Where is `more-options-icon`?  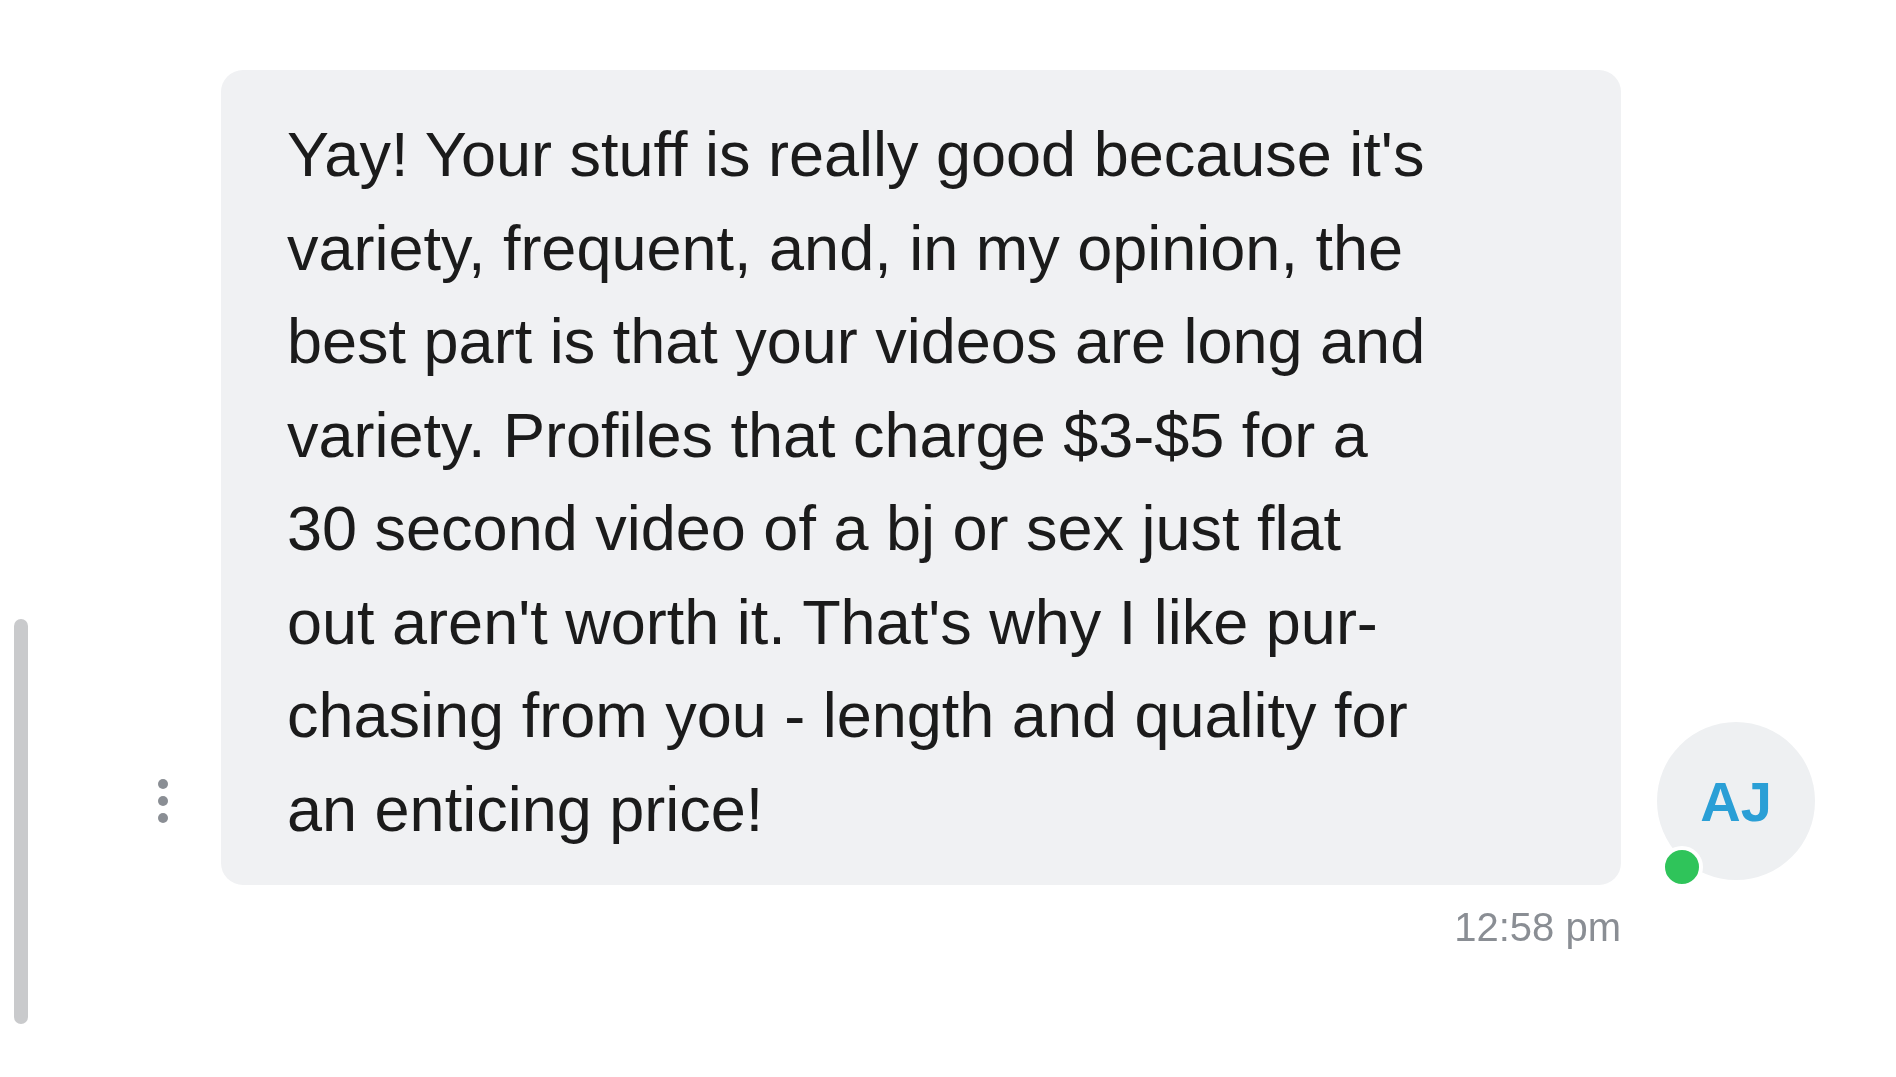
more-options-icon is located at coordinates (163, 801).